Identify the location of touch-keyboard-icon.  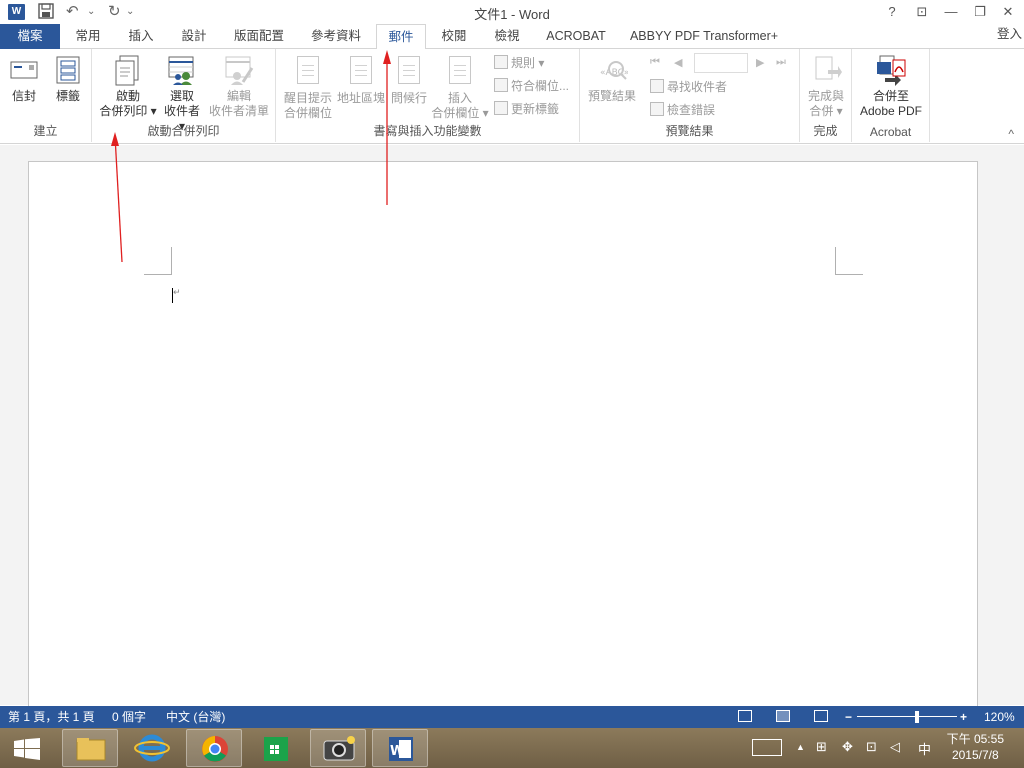
(767, 747).